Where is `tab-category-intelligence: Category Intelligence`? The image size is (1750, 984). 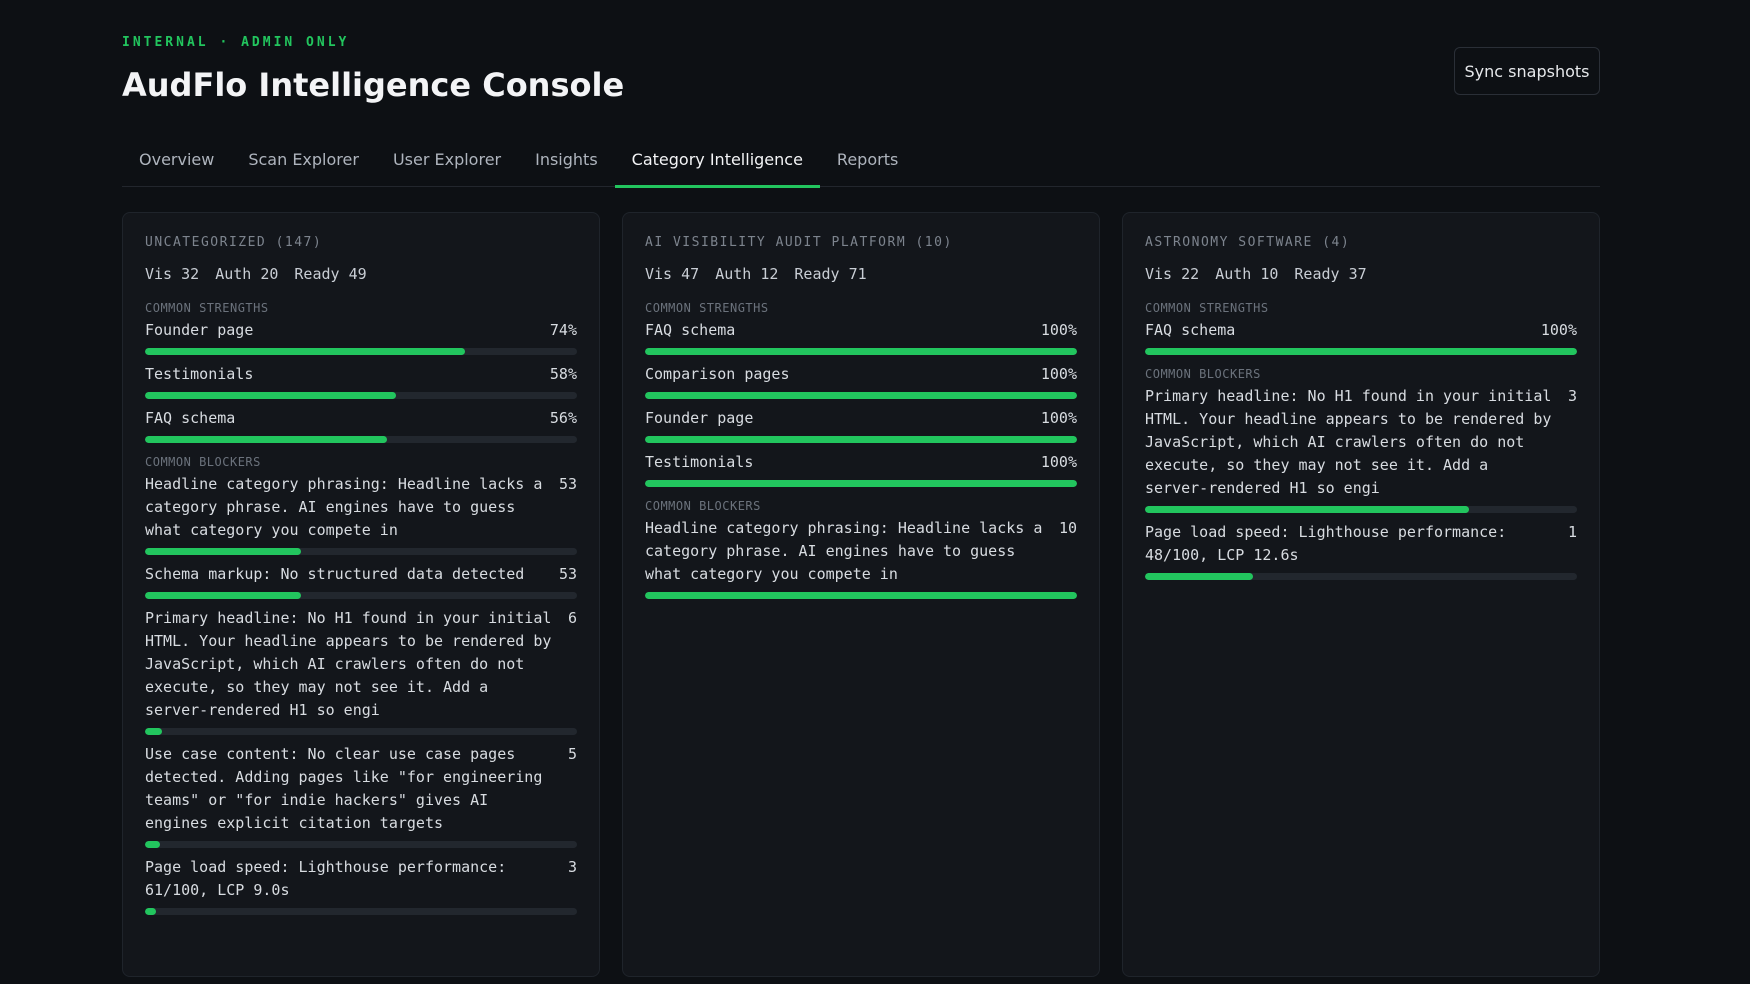 tab-category-intelligence: Category Intelligence is located at coordinates (717, 164).